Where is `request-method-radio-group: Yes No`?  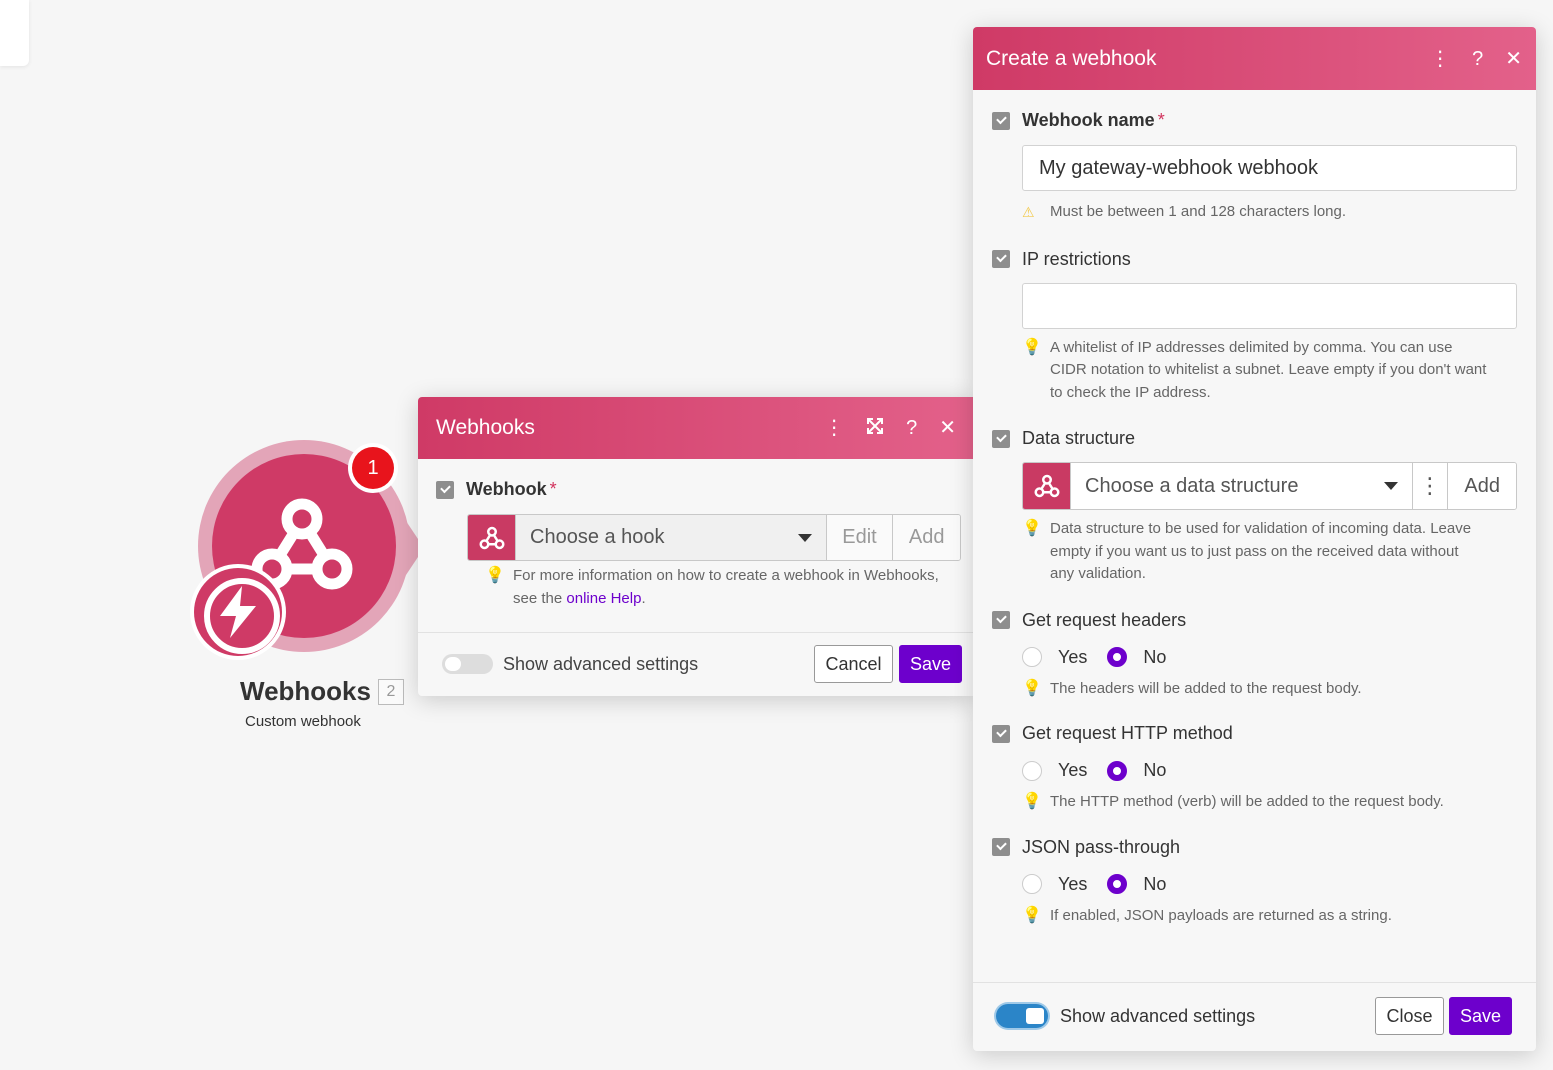
request-method-radio-group: Yes No is located at coordinates (1269, 770).